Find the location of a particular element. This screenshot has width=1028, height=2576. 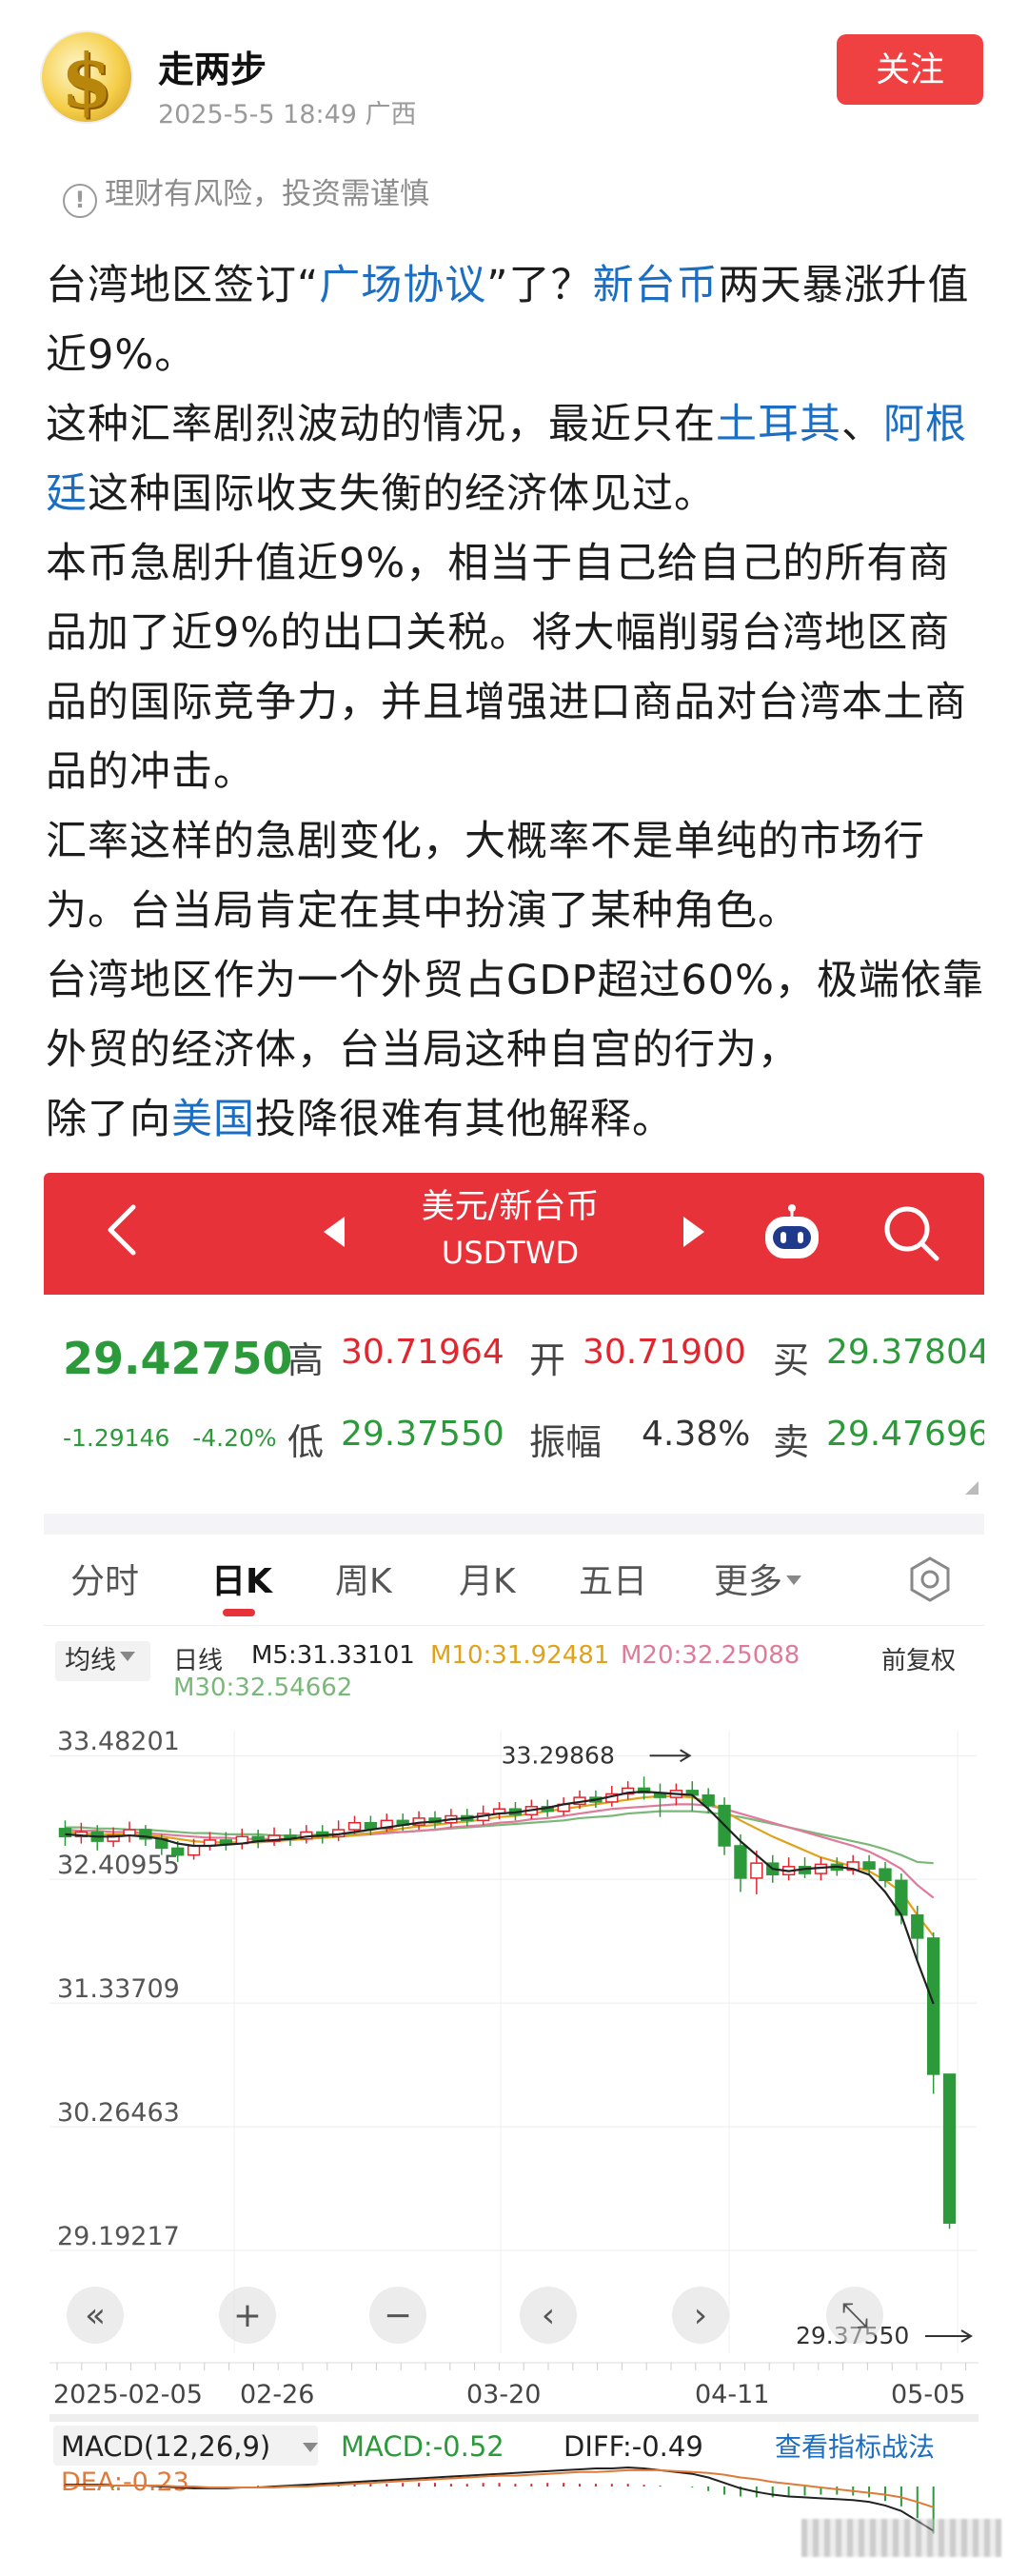

text: 这种汇率剧烈波动的情况，最近只在 is located at coordinates (381, 424).